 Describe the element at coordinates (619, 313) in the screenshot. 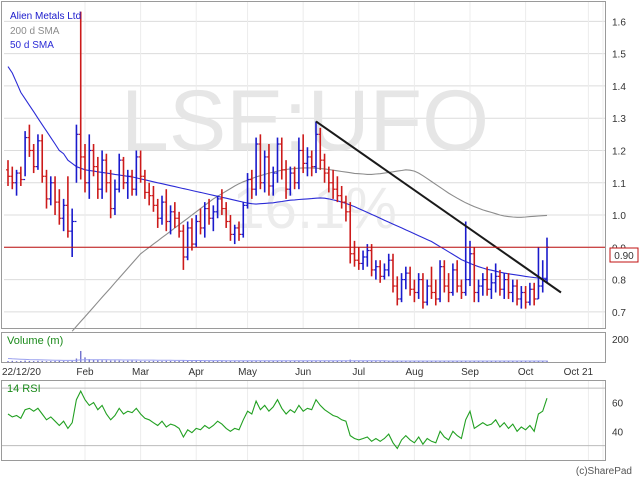

I see `price-tick-label: 0.7` at that location.